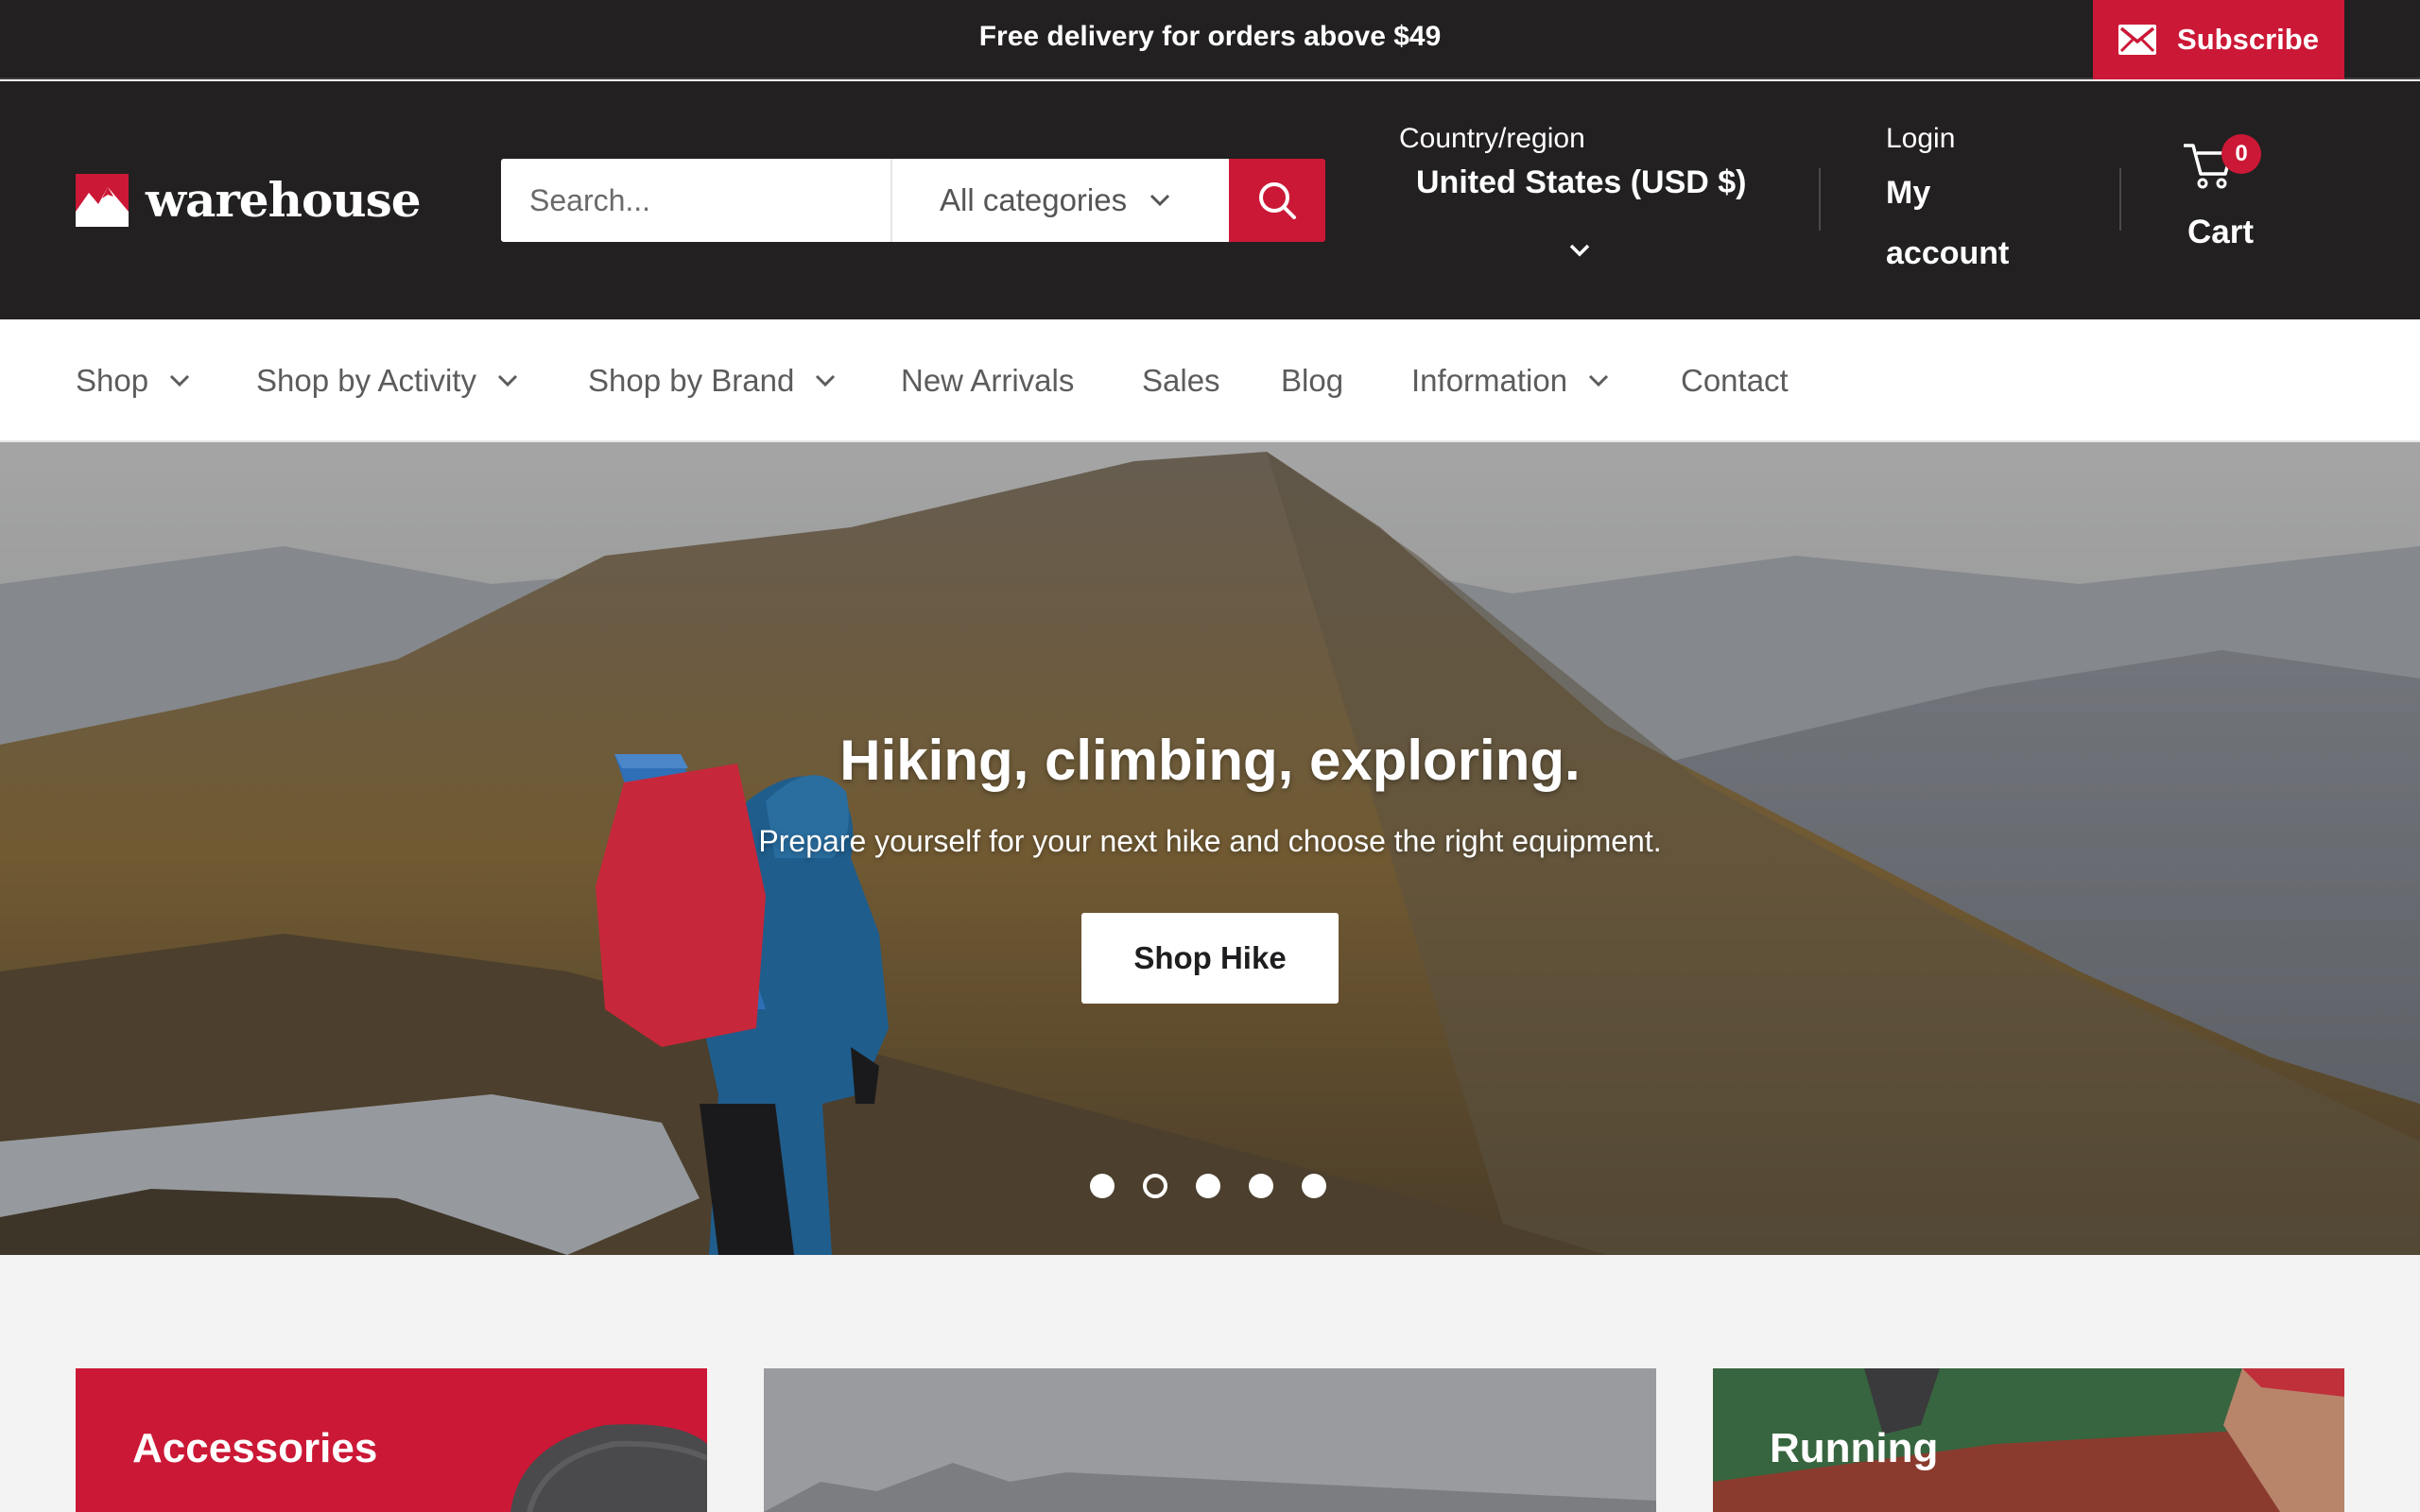  What do you see at coordinates (1210, 36) in the screenshot?
I see `announcement-text: Free delivery for orders above $49` at bounding box center [1210, 36].